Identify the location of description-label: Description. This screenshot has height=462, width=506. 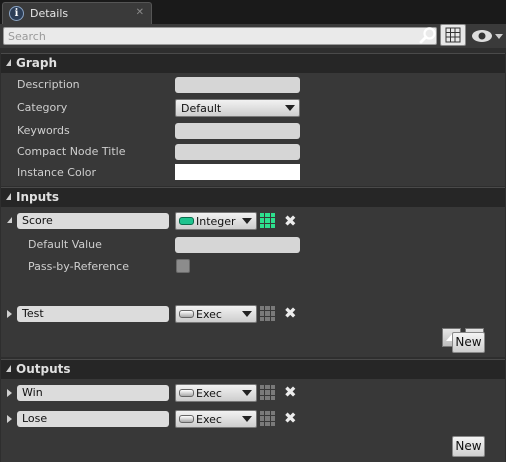
(48, 84).